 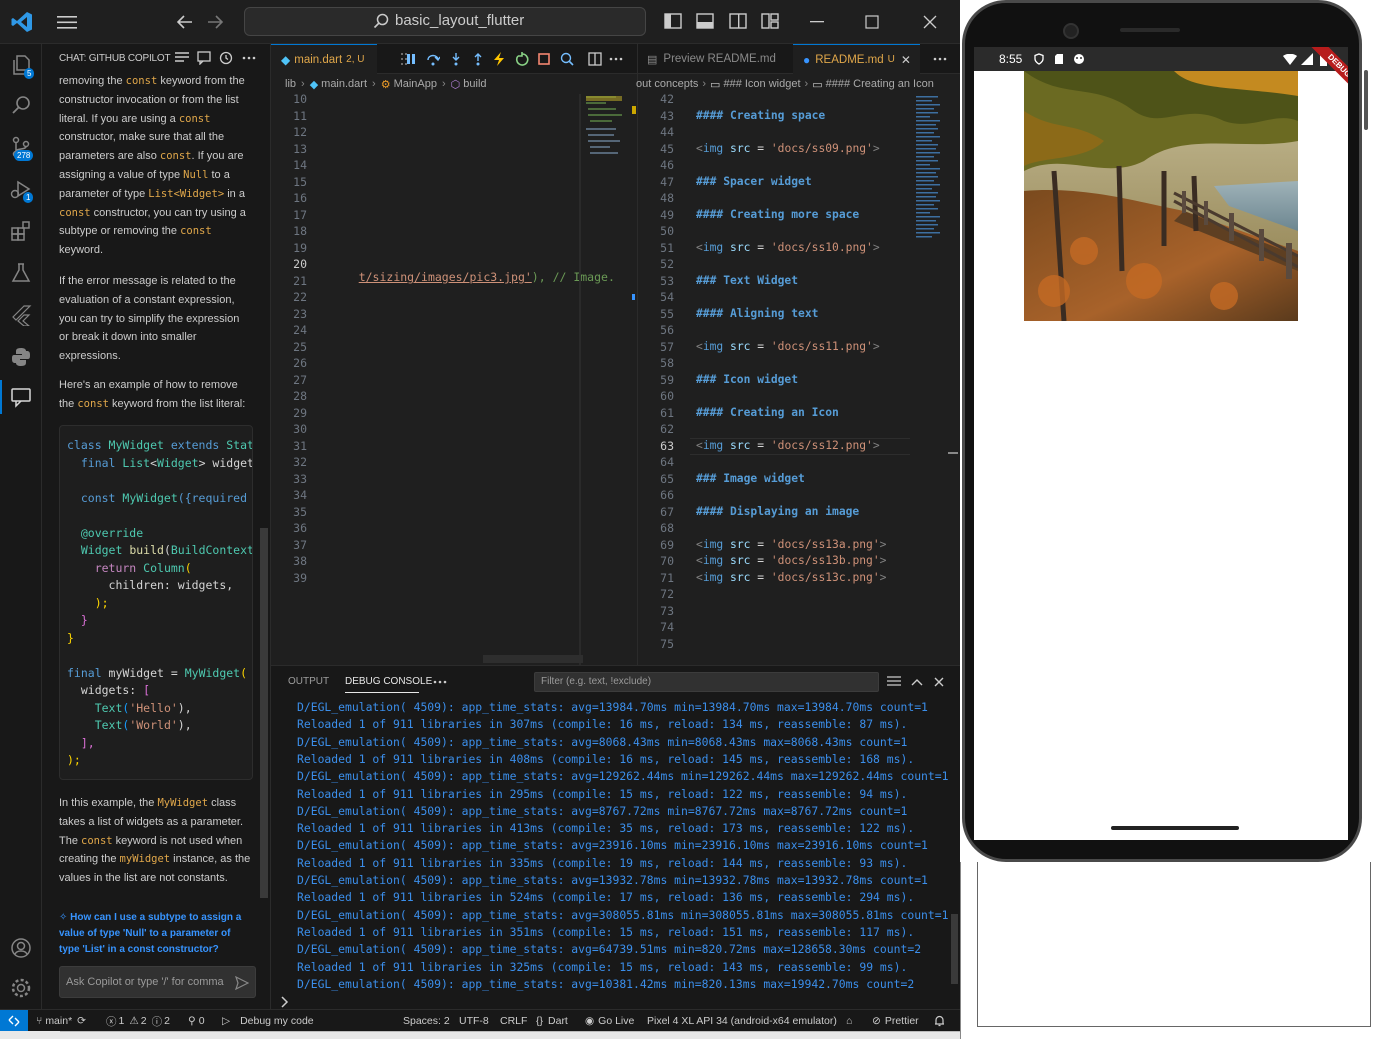 What do you see at coordinates (21, 315) in the screenshot?
I see `flutter-icon` at bounding box center [21, 315].